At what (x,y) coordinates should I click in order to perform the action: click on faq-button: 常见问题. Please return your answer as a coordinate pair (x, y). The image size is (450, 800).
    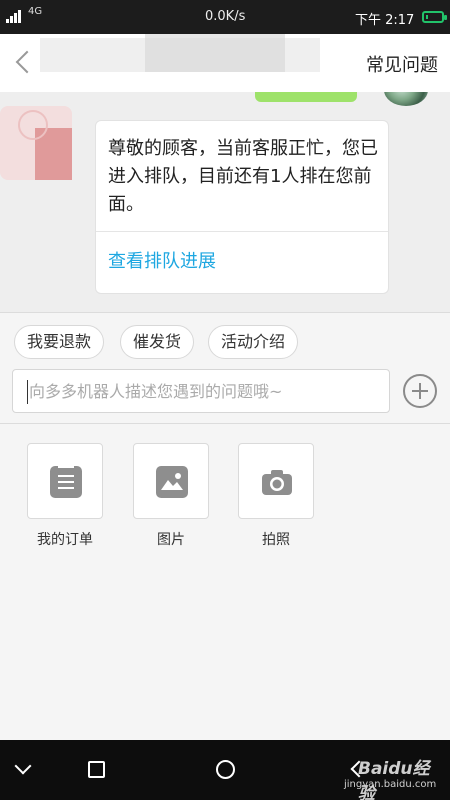
    Looking at the image, I should click on (402, 64).